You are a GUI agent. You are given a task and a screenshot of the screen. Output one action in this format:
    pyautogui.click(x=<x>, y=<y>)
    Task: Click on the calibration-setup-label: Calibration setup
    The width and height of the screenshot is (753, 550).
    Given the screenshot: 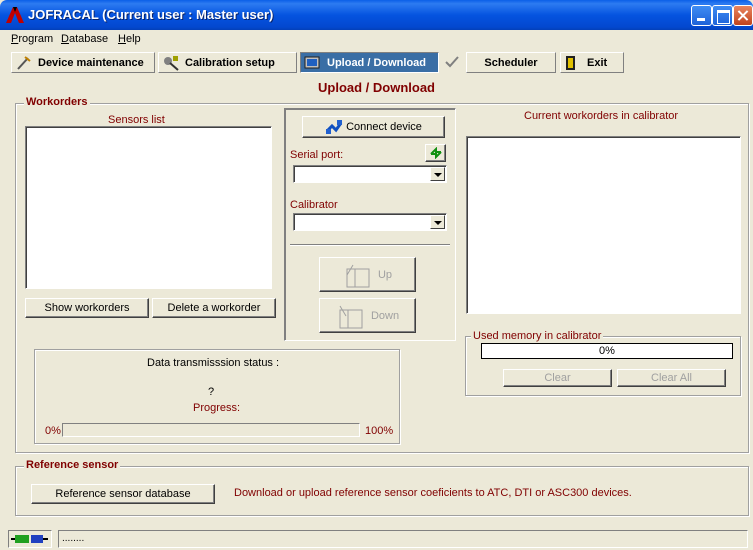 What is the action you would take?
    pyautogui.click(x=230, y=62)
    